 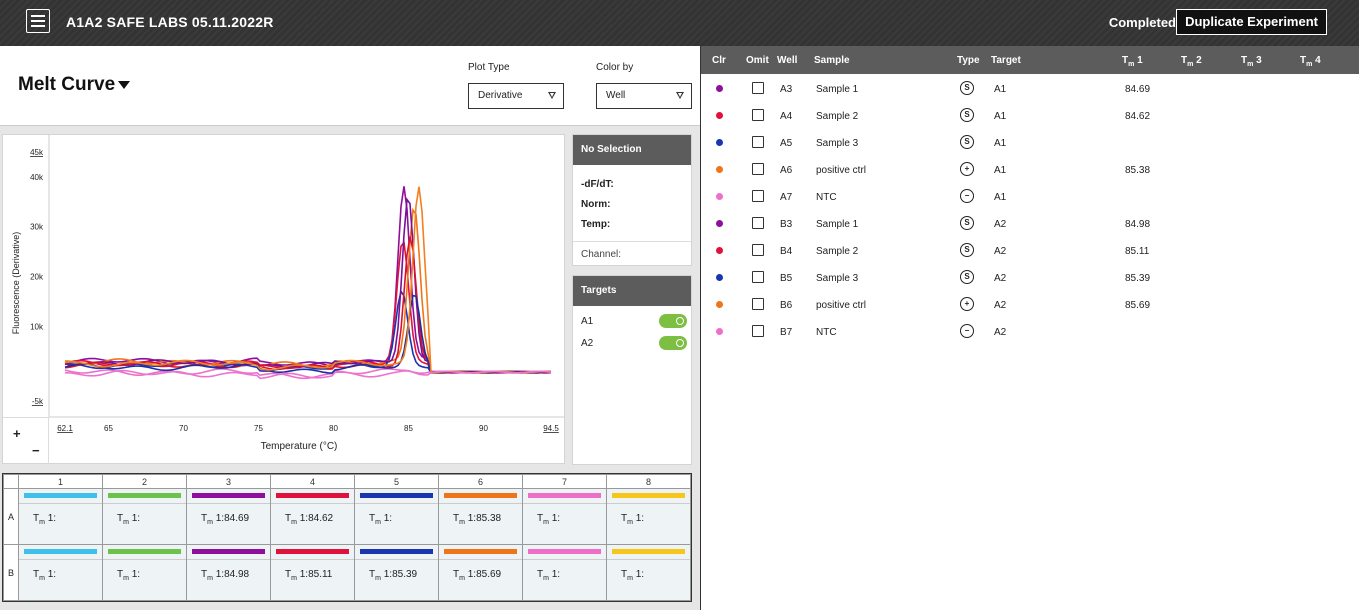 I want to click on plate-well-cell: Tm 1:85.11, so click(x=312, y=572).